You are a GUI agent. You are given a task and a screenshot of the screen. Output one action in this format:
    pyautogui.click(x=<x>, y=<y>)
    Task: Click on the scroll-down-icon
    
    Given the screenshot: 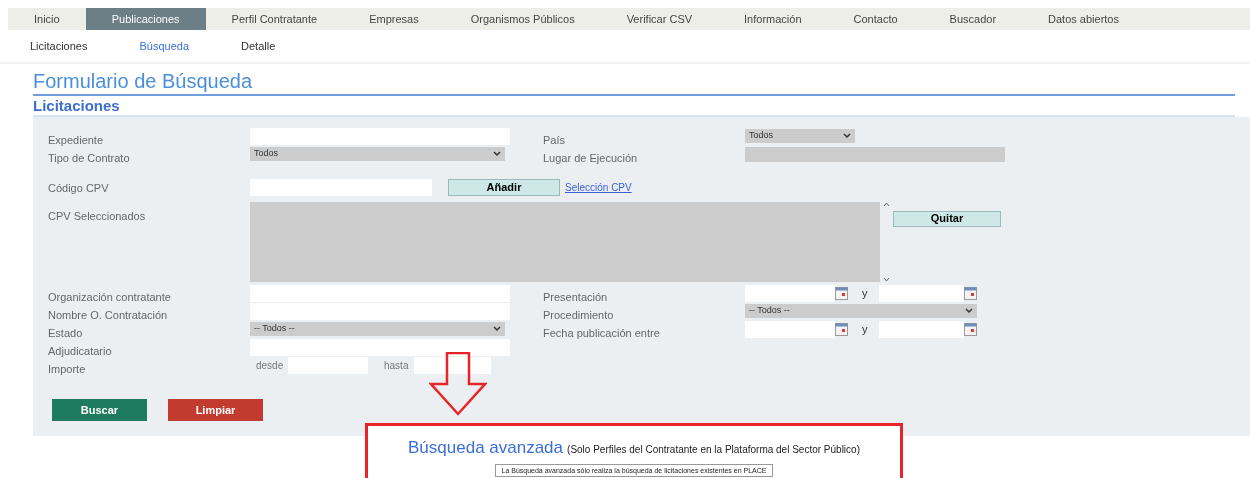 What is the action you would take?
    pyautogui.click(x=886, y=279)
    